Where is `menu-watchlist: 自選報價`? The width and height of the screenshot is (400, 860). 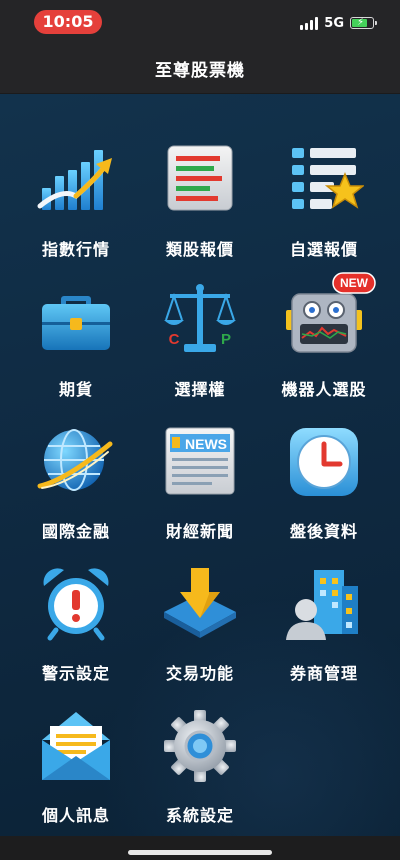 menu-watchlist: 自選報價 is located at coordinates (324, 200).